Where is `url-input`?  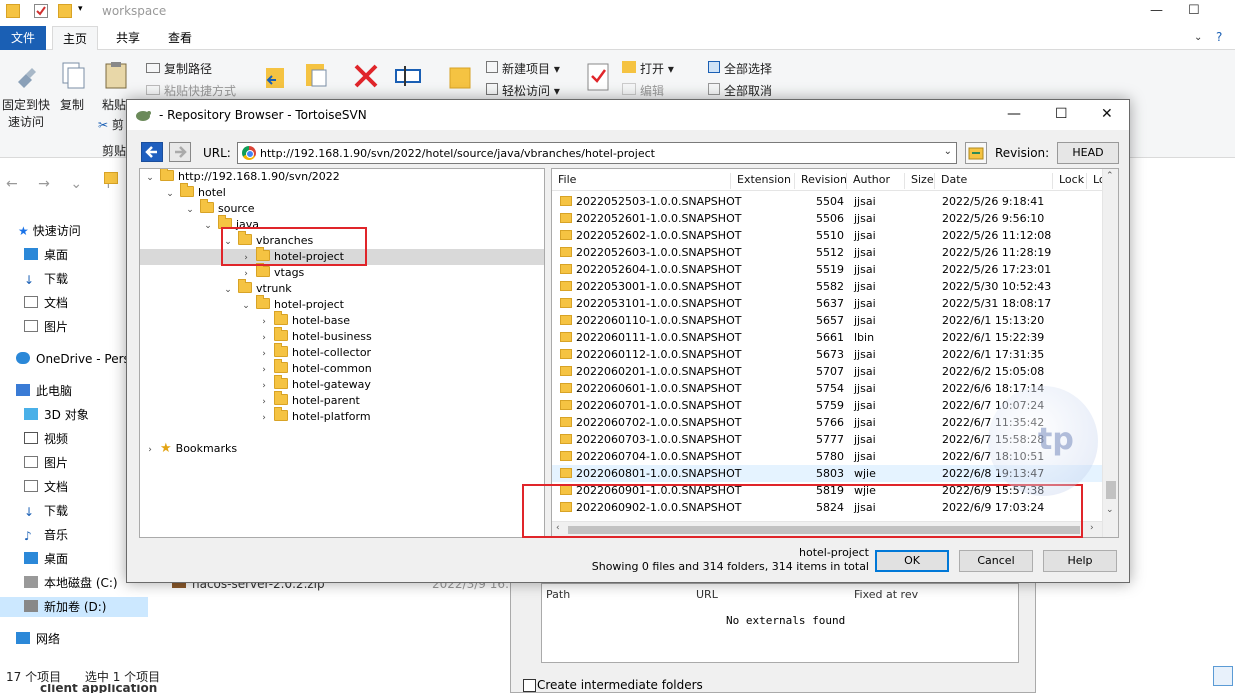
url-input is located at coordinates (598, 153).